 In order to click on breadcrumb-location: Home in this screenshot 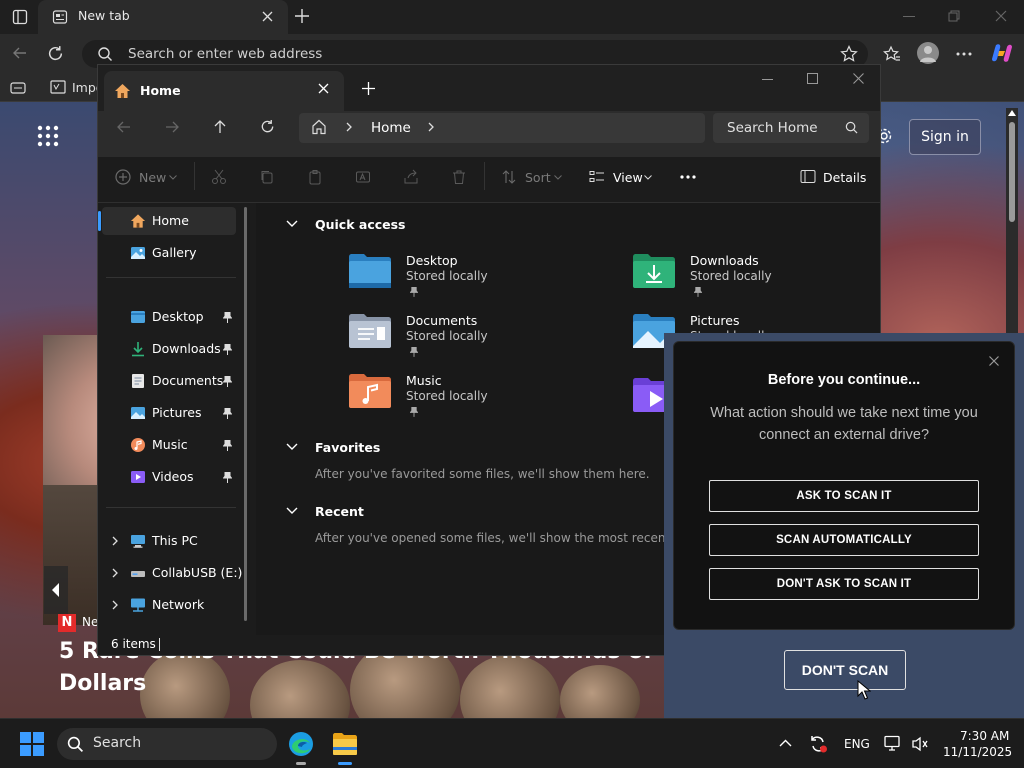, I will do `click(391, 128)`.